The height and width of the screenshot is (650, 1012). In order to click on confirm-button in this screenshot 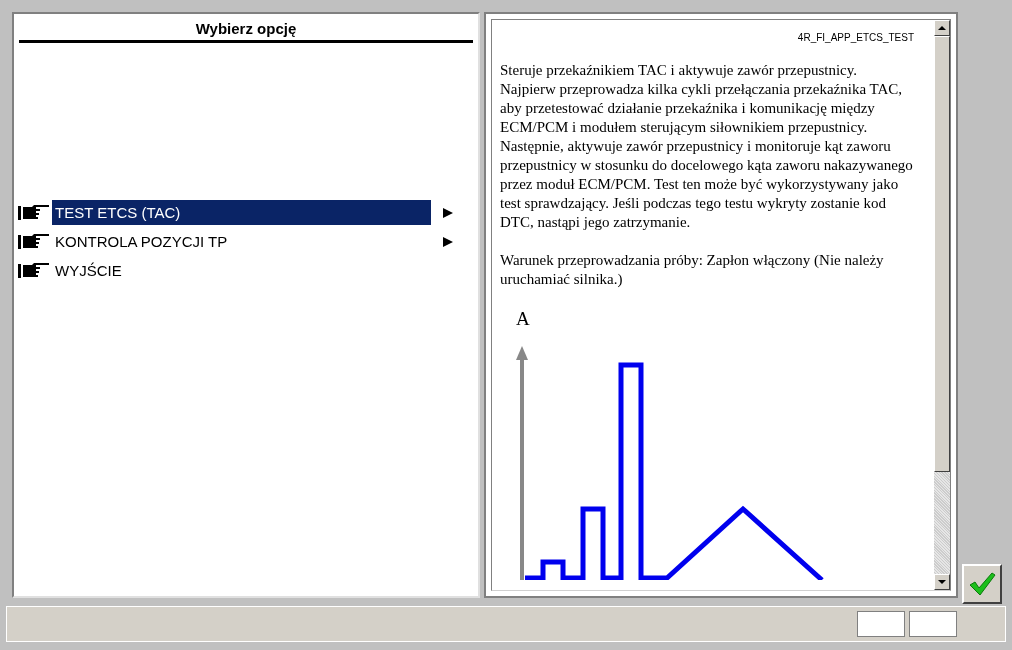, I will do `click(982, 584)`.